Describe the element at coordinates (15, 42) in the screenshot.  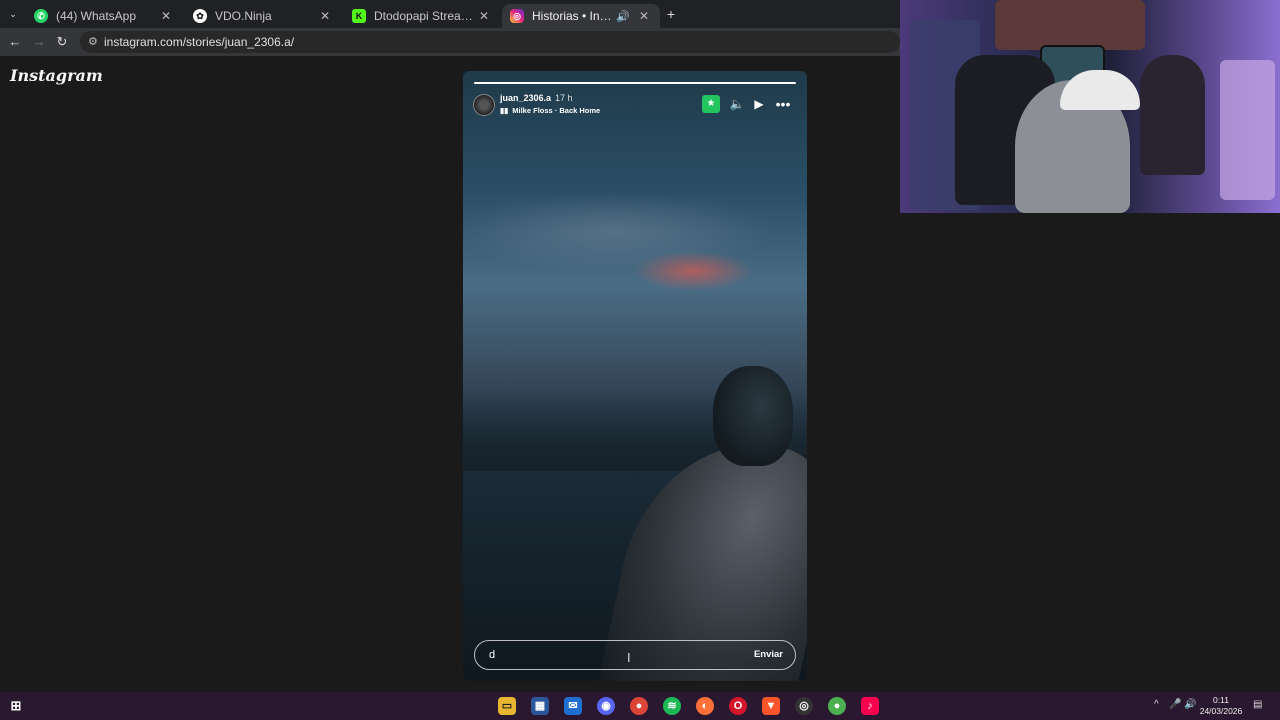
I see `back-arrow-icon: ←` at that location.